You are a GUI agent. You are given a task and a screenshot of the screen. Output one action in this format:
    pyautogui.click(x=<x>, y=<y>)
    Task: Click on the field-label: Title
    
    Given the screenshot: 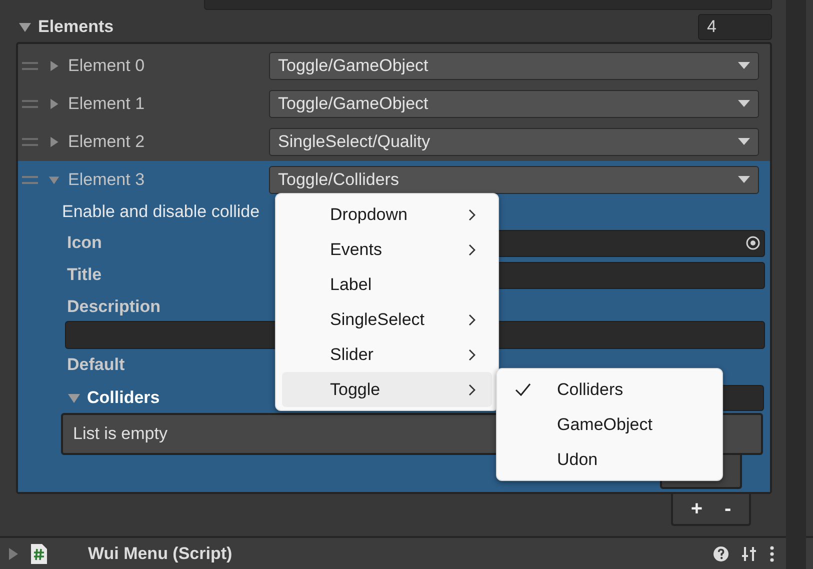 What is the action you would take?
    pyautogui.click(x=85, y=275)
    